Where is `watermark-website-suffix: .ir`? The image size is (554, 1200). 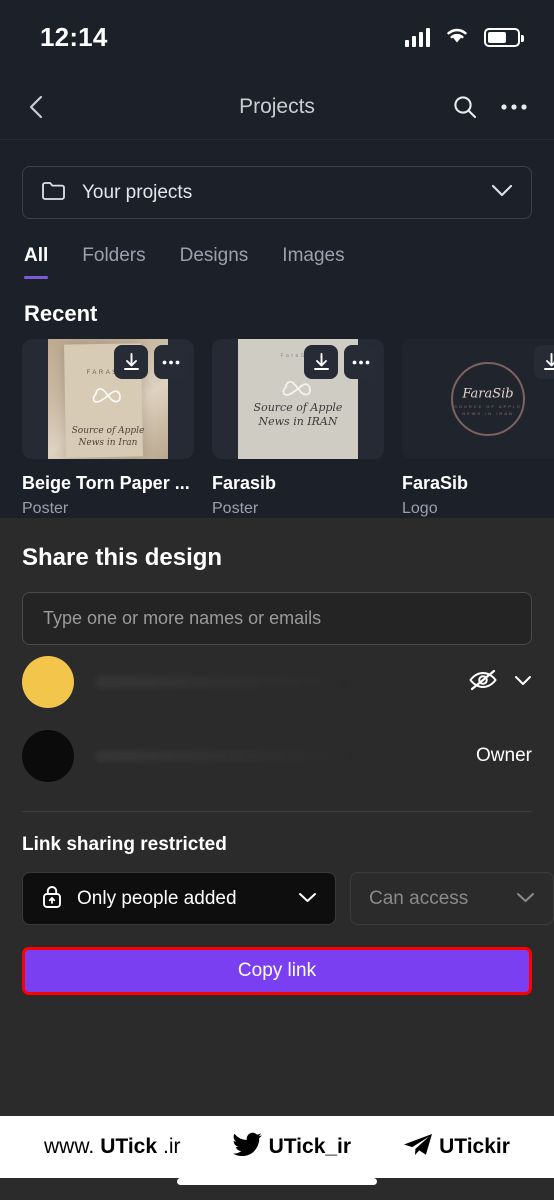 watermark-website-suffix: .ir is located at coordinates (172, 1146).